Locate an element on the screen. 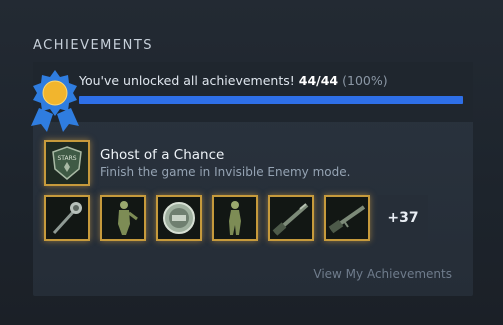 Image resolution: width=503 pixels, height=325 pixels. stars-emblem-icon: STARS is located at coordinates (67, 163).